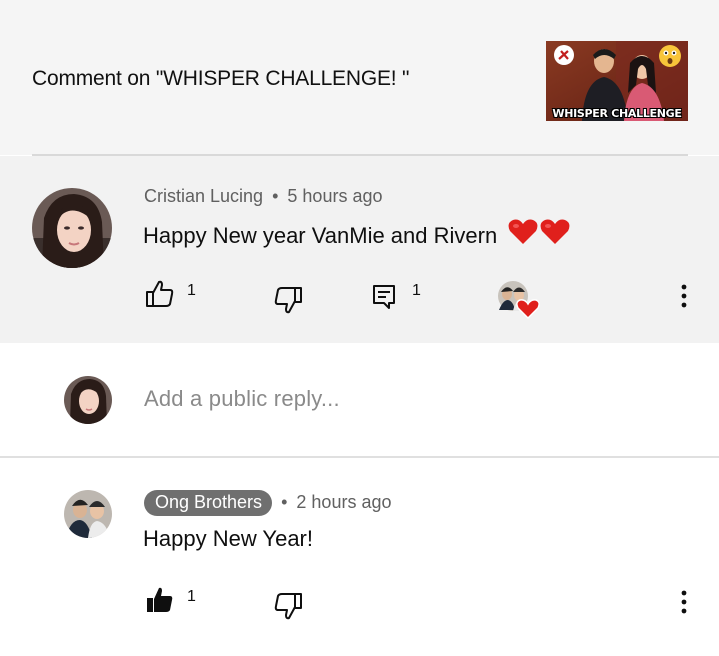 This screenshot has height=656, width=719. What do you see at coordinates (191, 596) in the screenshot?
I see `reply-like-count: 1` at bounding box center [191, 596].